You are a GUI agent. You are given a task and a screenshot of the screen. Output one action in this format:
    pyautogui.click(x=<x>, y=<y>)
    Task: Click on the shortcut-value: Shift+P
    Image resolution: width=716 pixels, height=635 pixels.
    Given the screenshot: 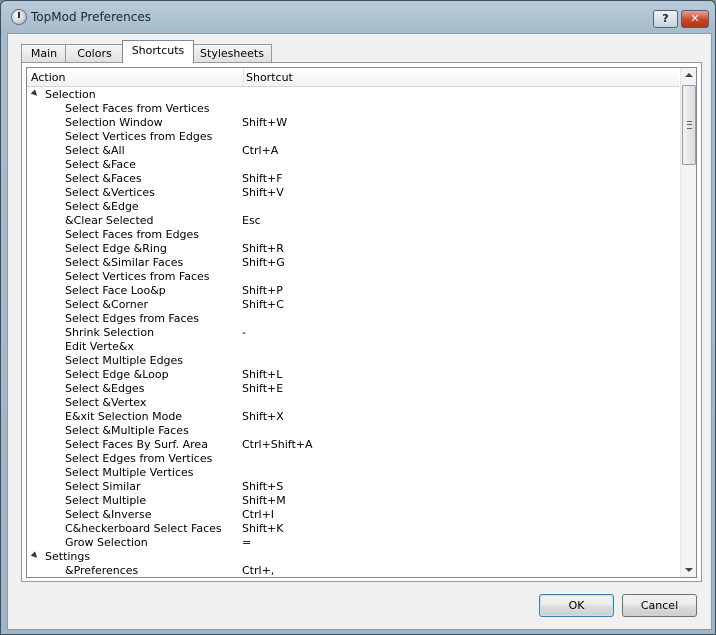 What is the action you would take?
    pyautogui.click(x=262, y=291)
    